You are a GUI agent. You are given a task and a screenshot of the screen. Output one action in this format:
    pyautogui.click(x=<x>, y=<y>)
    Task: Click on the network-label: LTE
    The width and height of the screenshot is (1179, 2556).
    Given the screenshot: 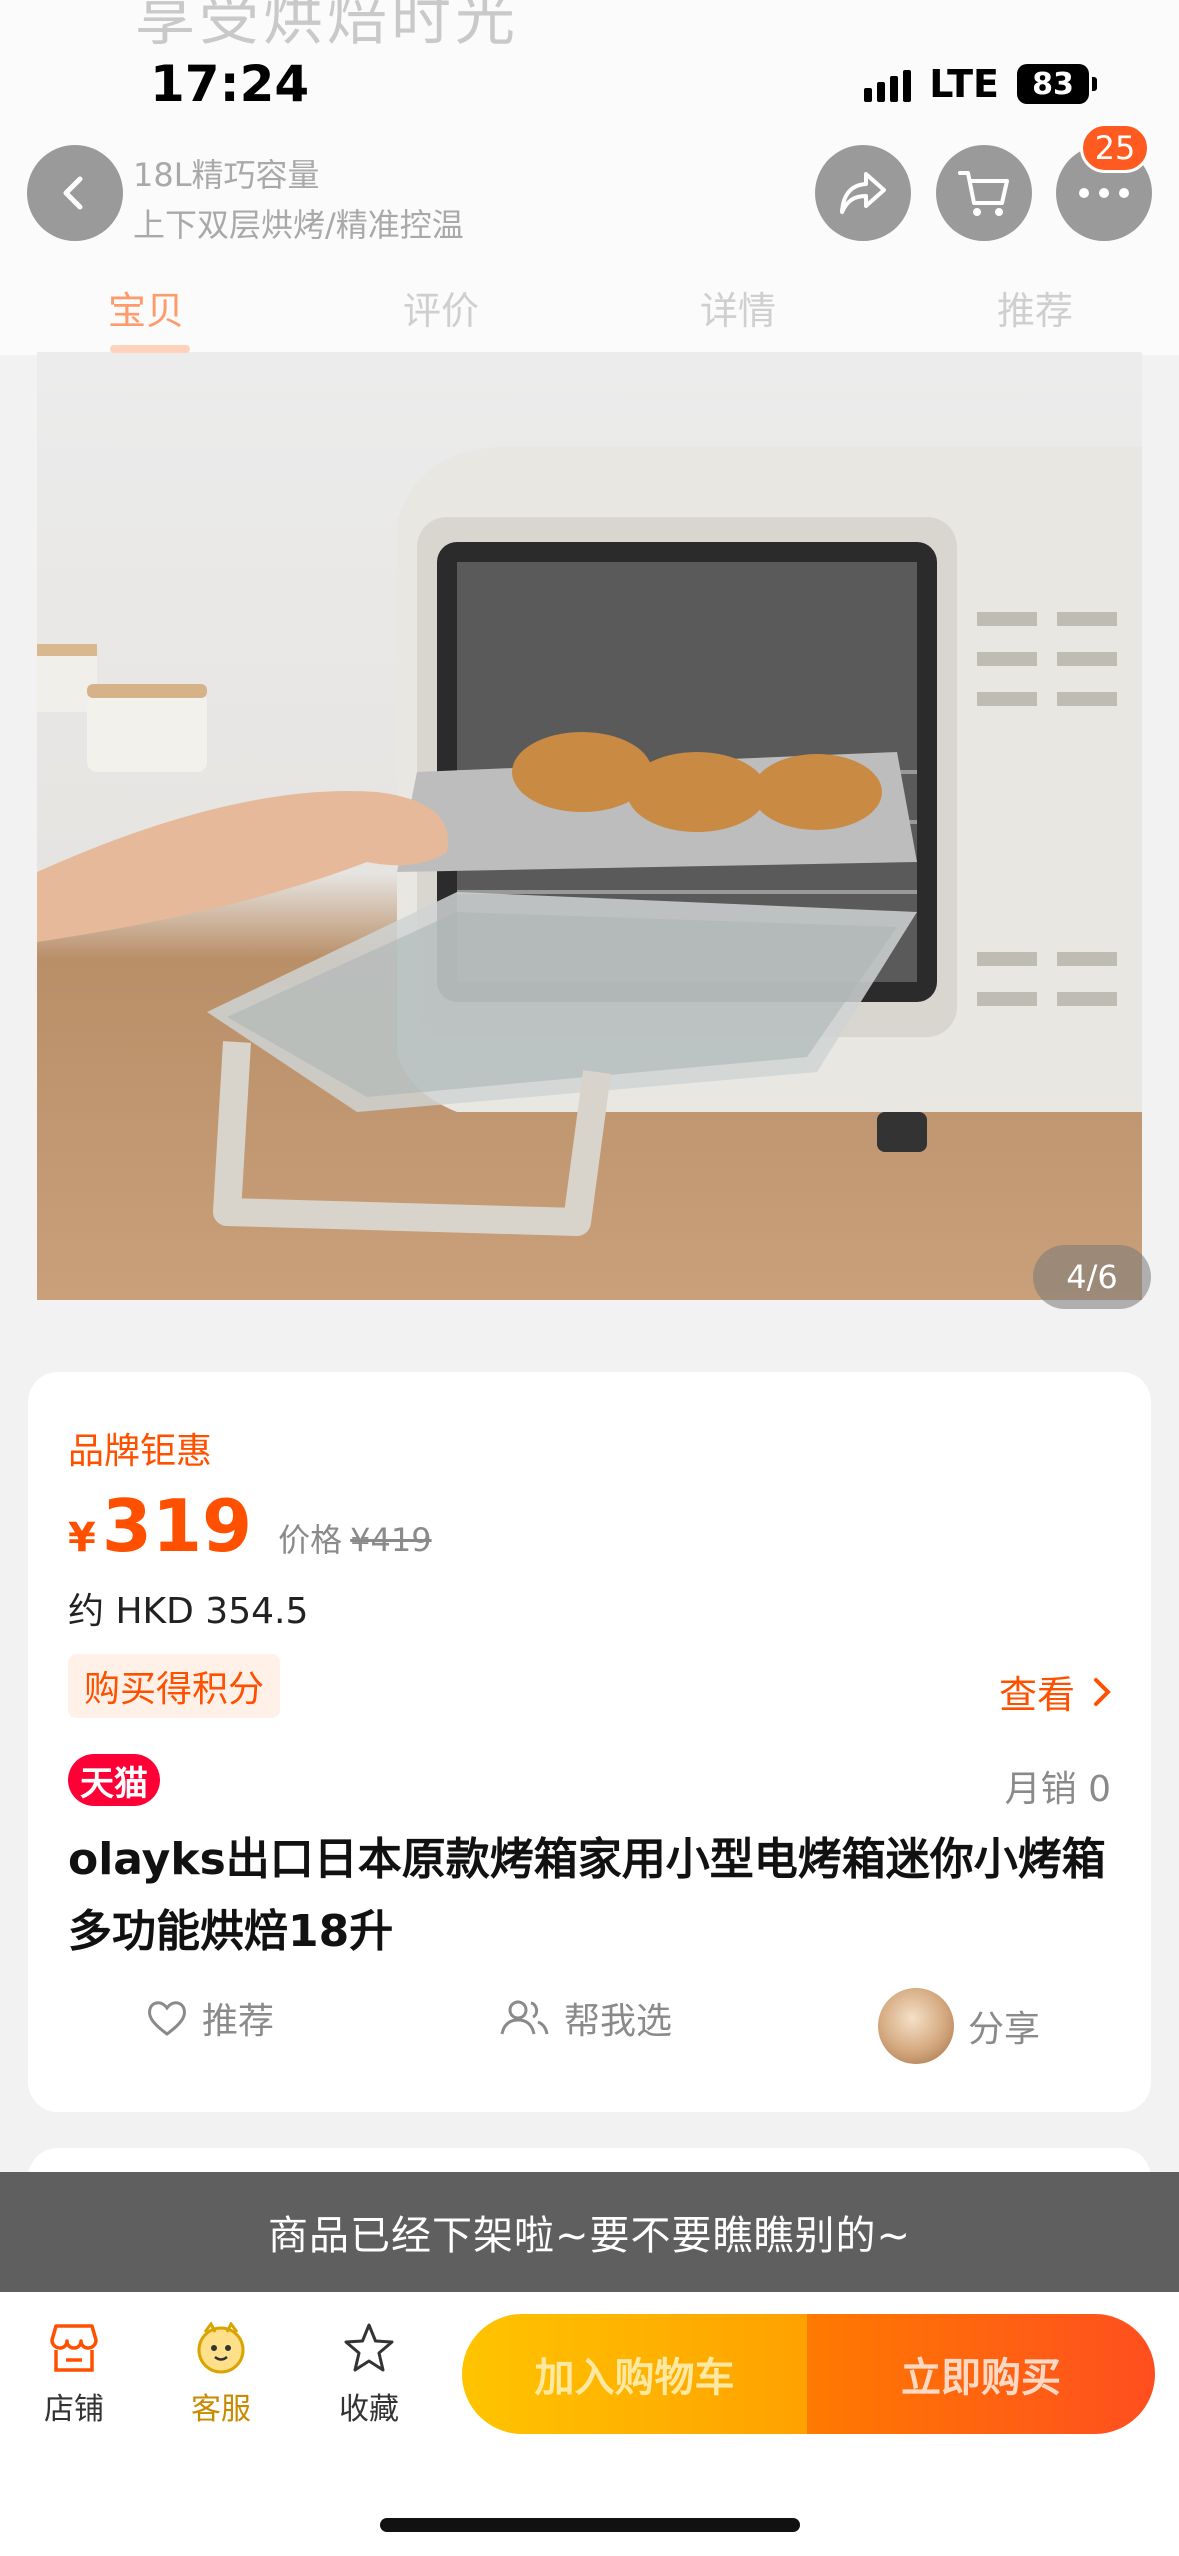 What is the action you would take?
    pyautogui.click(x=964, y=84)
    